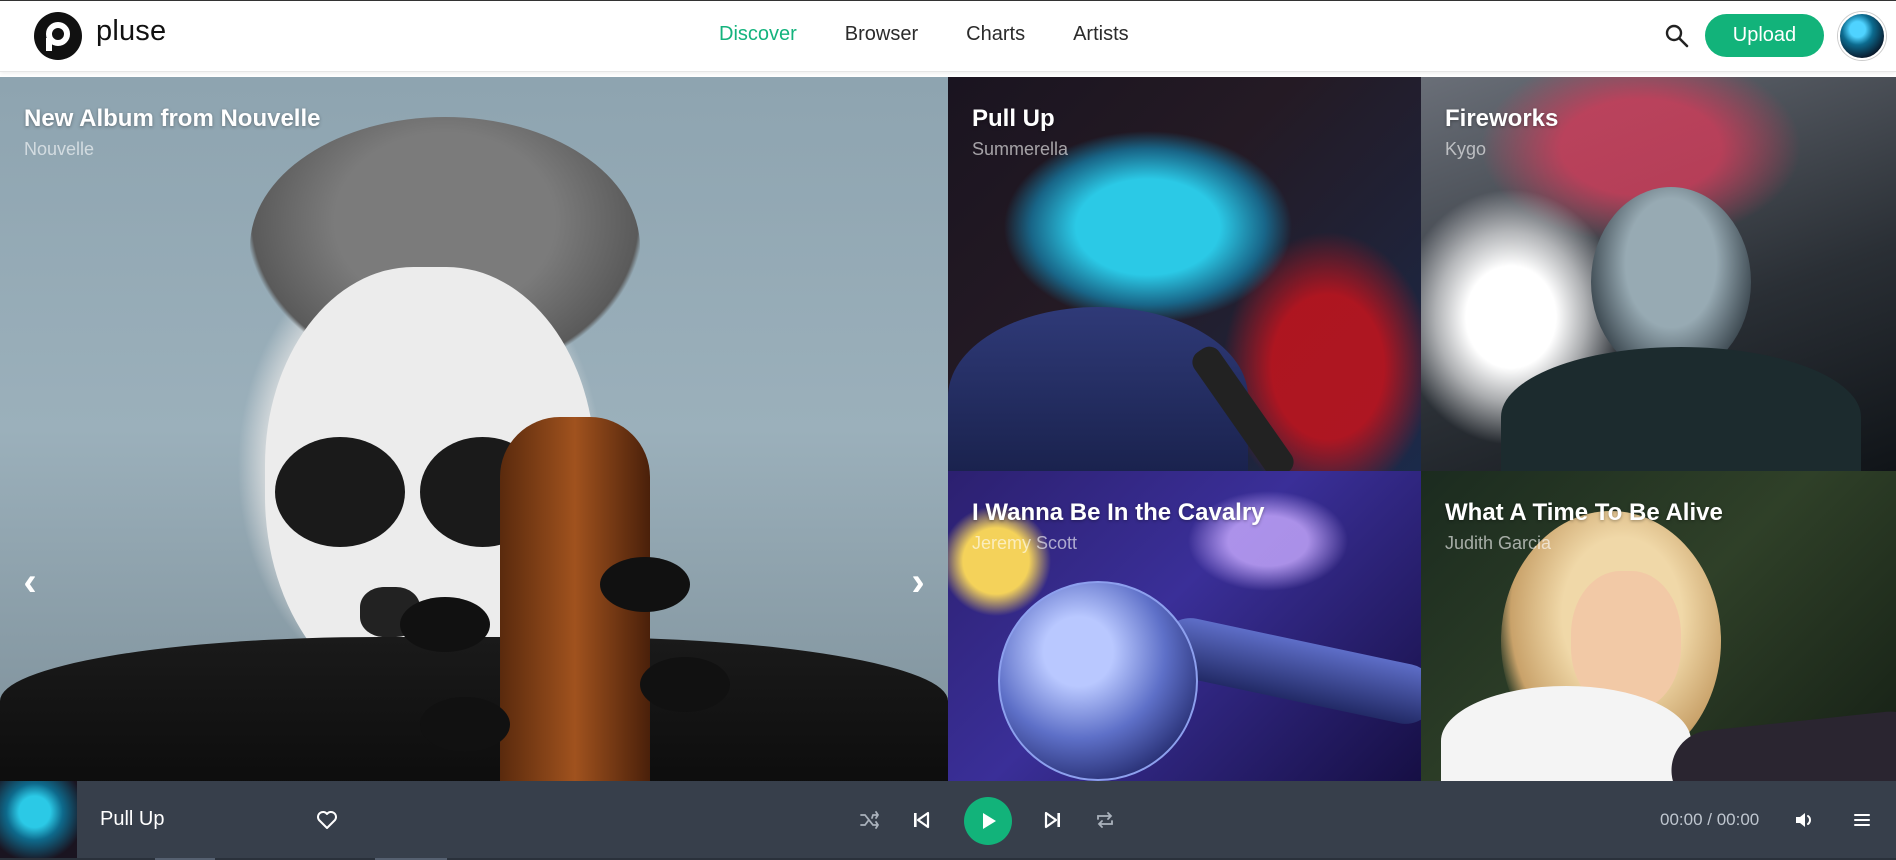  Describe the element at coordinates (881, 34) in the screenshot. I see `nav-browser: Browser` at that location.